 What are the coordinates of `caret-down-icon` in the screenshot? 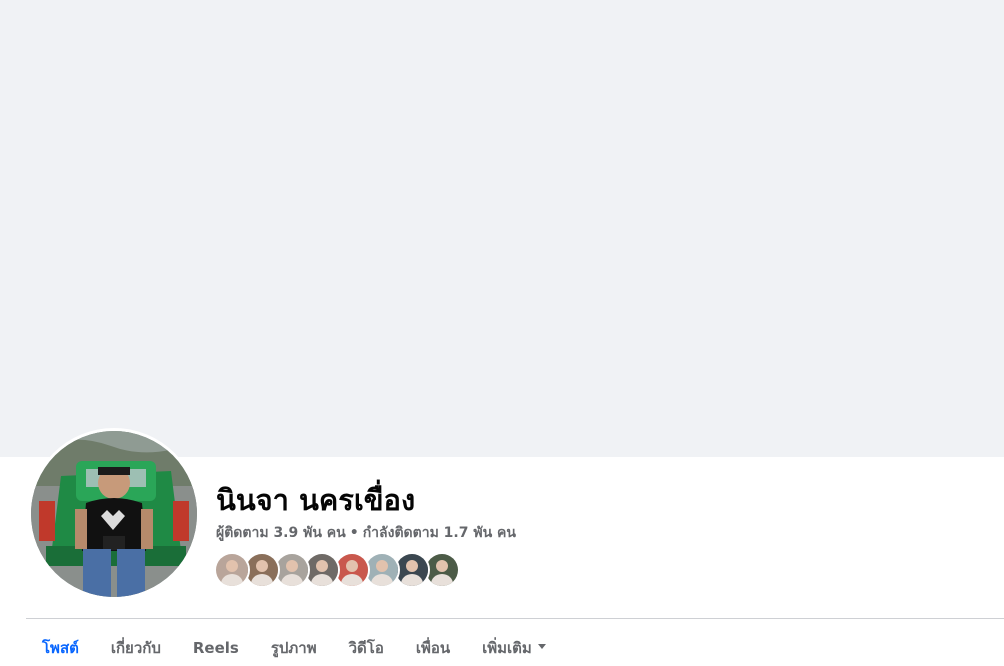 It's located at (541, 646).